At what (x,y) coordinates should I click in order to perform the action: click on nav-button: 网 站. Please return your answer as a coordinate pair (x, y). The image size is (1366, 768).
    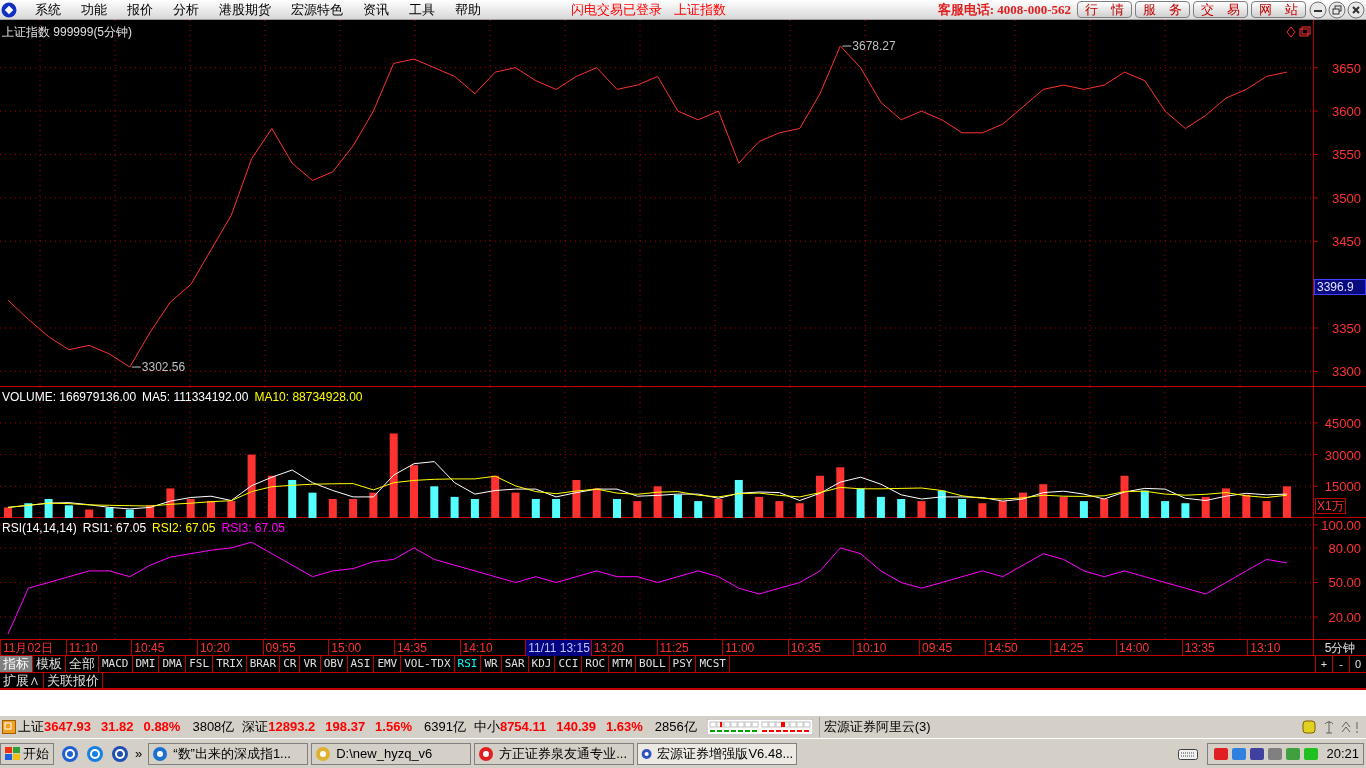
    Looking at the image, I should click on (1278, 9).